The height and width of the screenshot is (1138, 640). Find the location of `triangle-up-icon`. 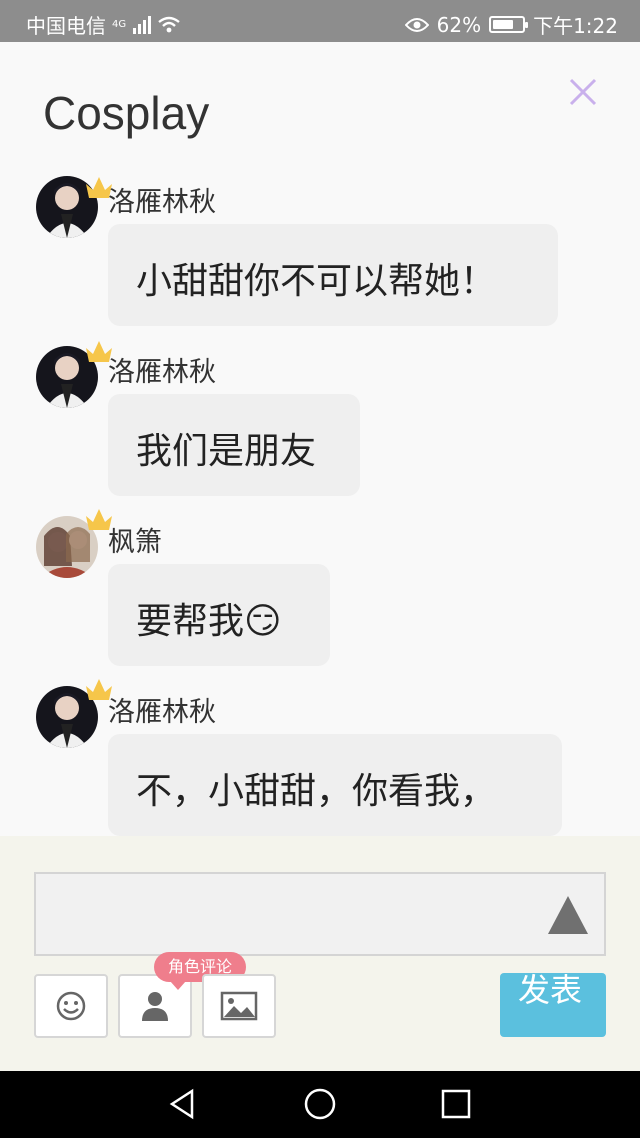

triangle-up-icon is located at coordinates (568, 915).